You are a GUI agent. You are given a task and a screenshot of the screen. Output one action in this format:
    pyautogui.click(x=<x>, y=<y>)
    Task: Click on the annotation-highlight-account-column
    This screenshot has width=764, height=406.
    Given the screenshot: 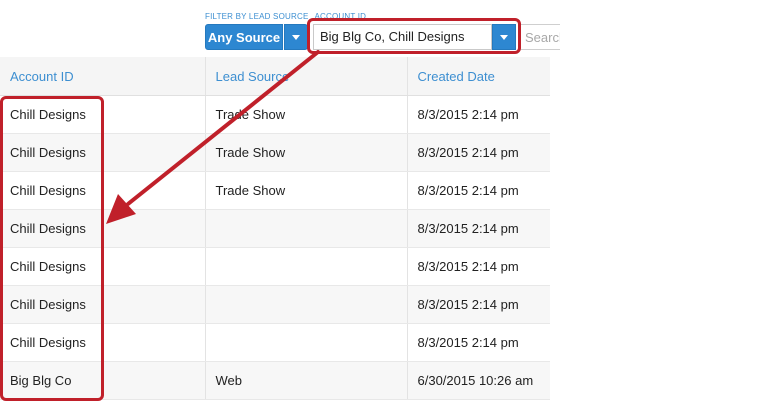 What is the action you would take?
    pyautogui.click(x=52, y=248)
    